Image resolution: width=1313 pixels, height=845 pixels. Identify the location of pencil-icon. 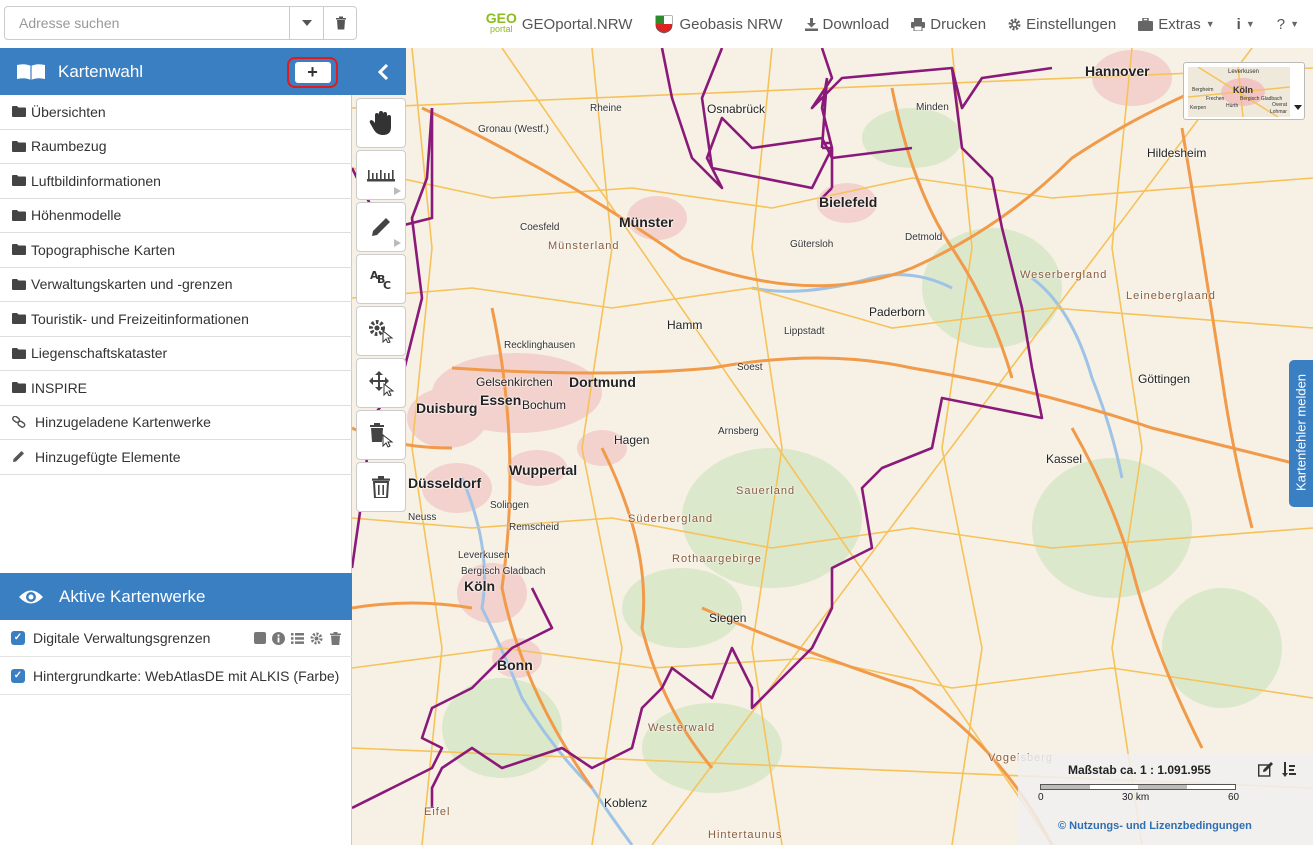
(19, 456).